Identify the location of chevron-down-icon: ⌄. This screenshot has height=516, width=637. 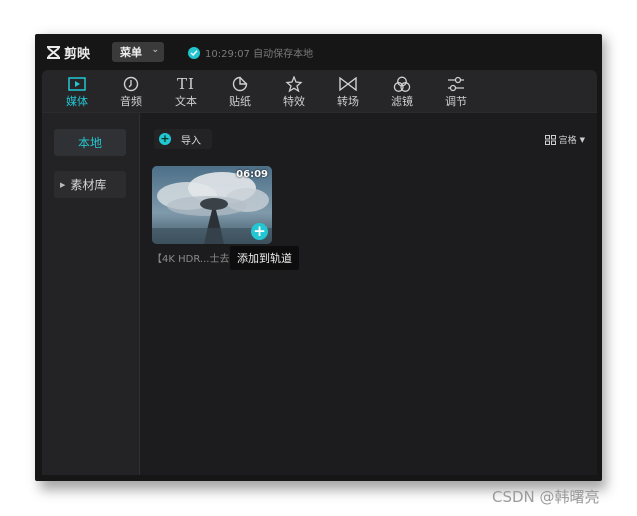
(155, 50).